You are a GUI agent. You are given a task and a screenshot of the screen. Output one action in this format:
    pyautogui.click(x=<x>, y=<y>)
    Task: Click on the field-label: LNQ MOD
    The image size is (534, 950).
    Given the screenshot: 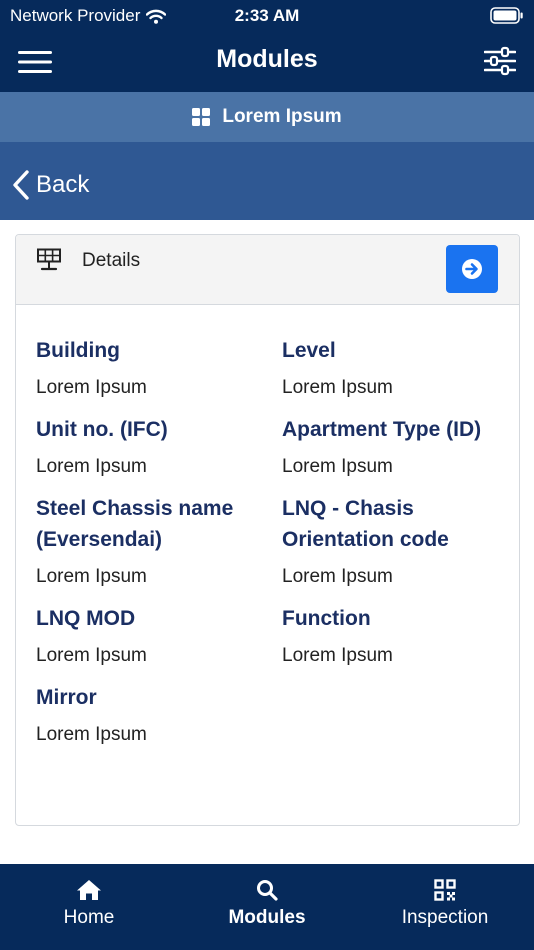 What is the action you would take?
    pyautogui.click(x=86, y=618)
    